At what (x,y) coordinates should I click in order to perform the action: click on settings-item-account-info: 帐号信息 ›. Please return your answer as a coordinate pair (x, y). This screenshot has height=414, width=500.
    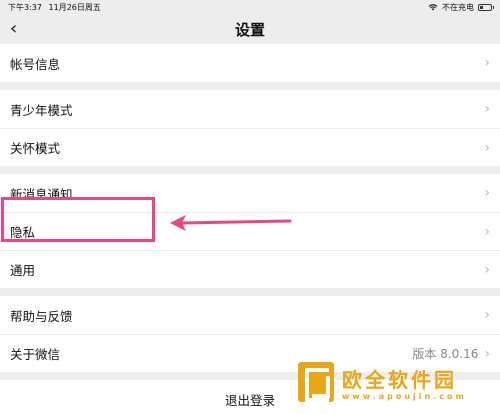
    Looking at the image, I should click on (250, 63).